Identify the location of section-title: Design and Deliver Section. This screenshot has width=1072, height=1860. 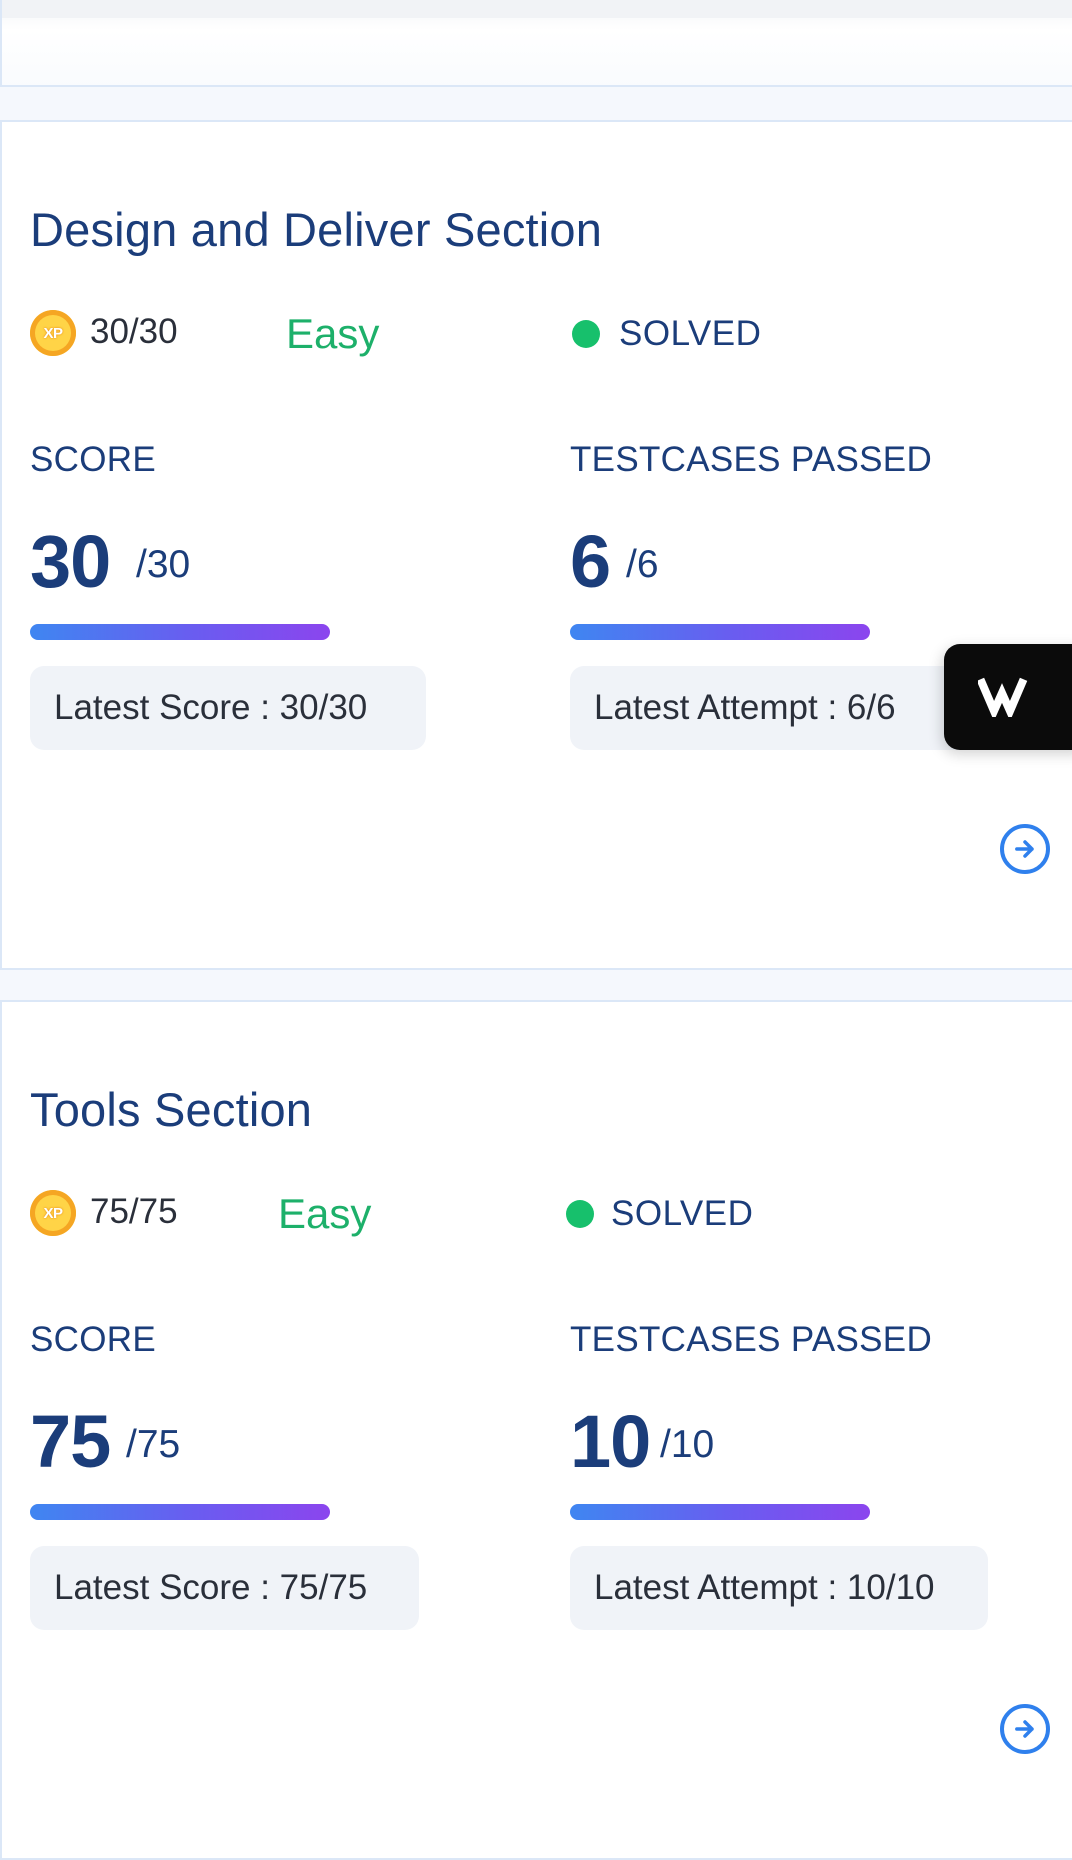
(316, 229).